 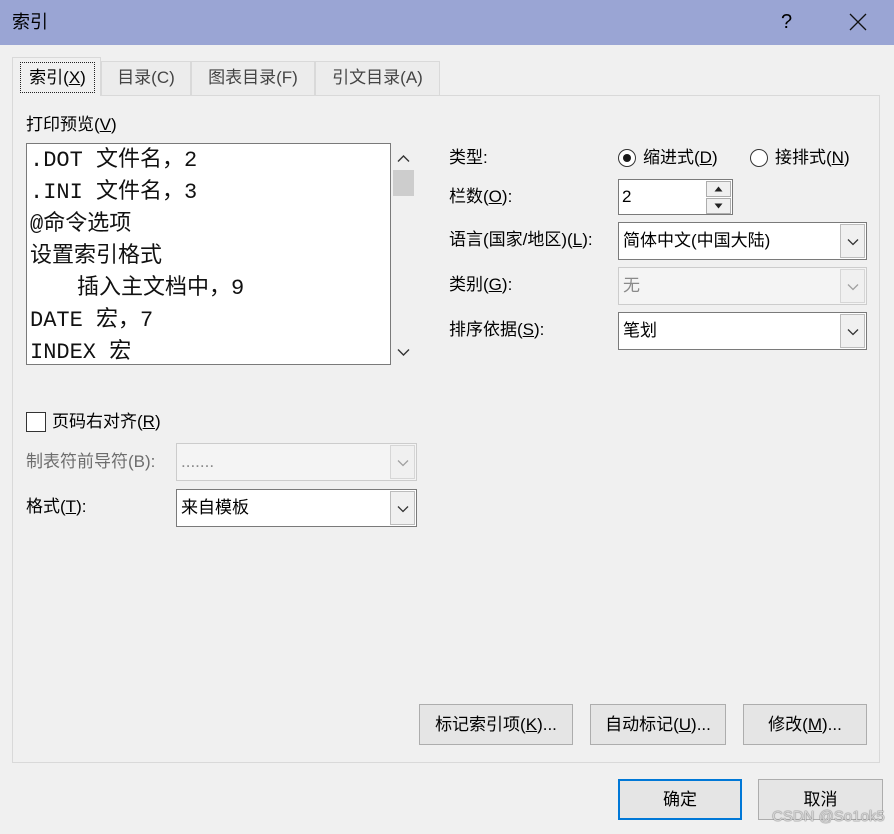 What do you see at coordinates (631, 285) in the screenshot?
I see `category-value: 无` at bounding box center [631, 285].